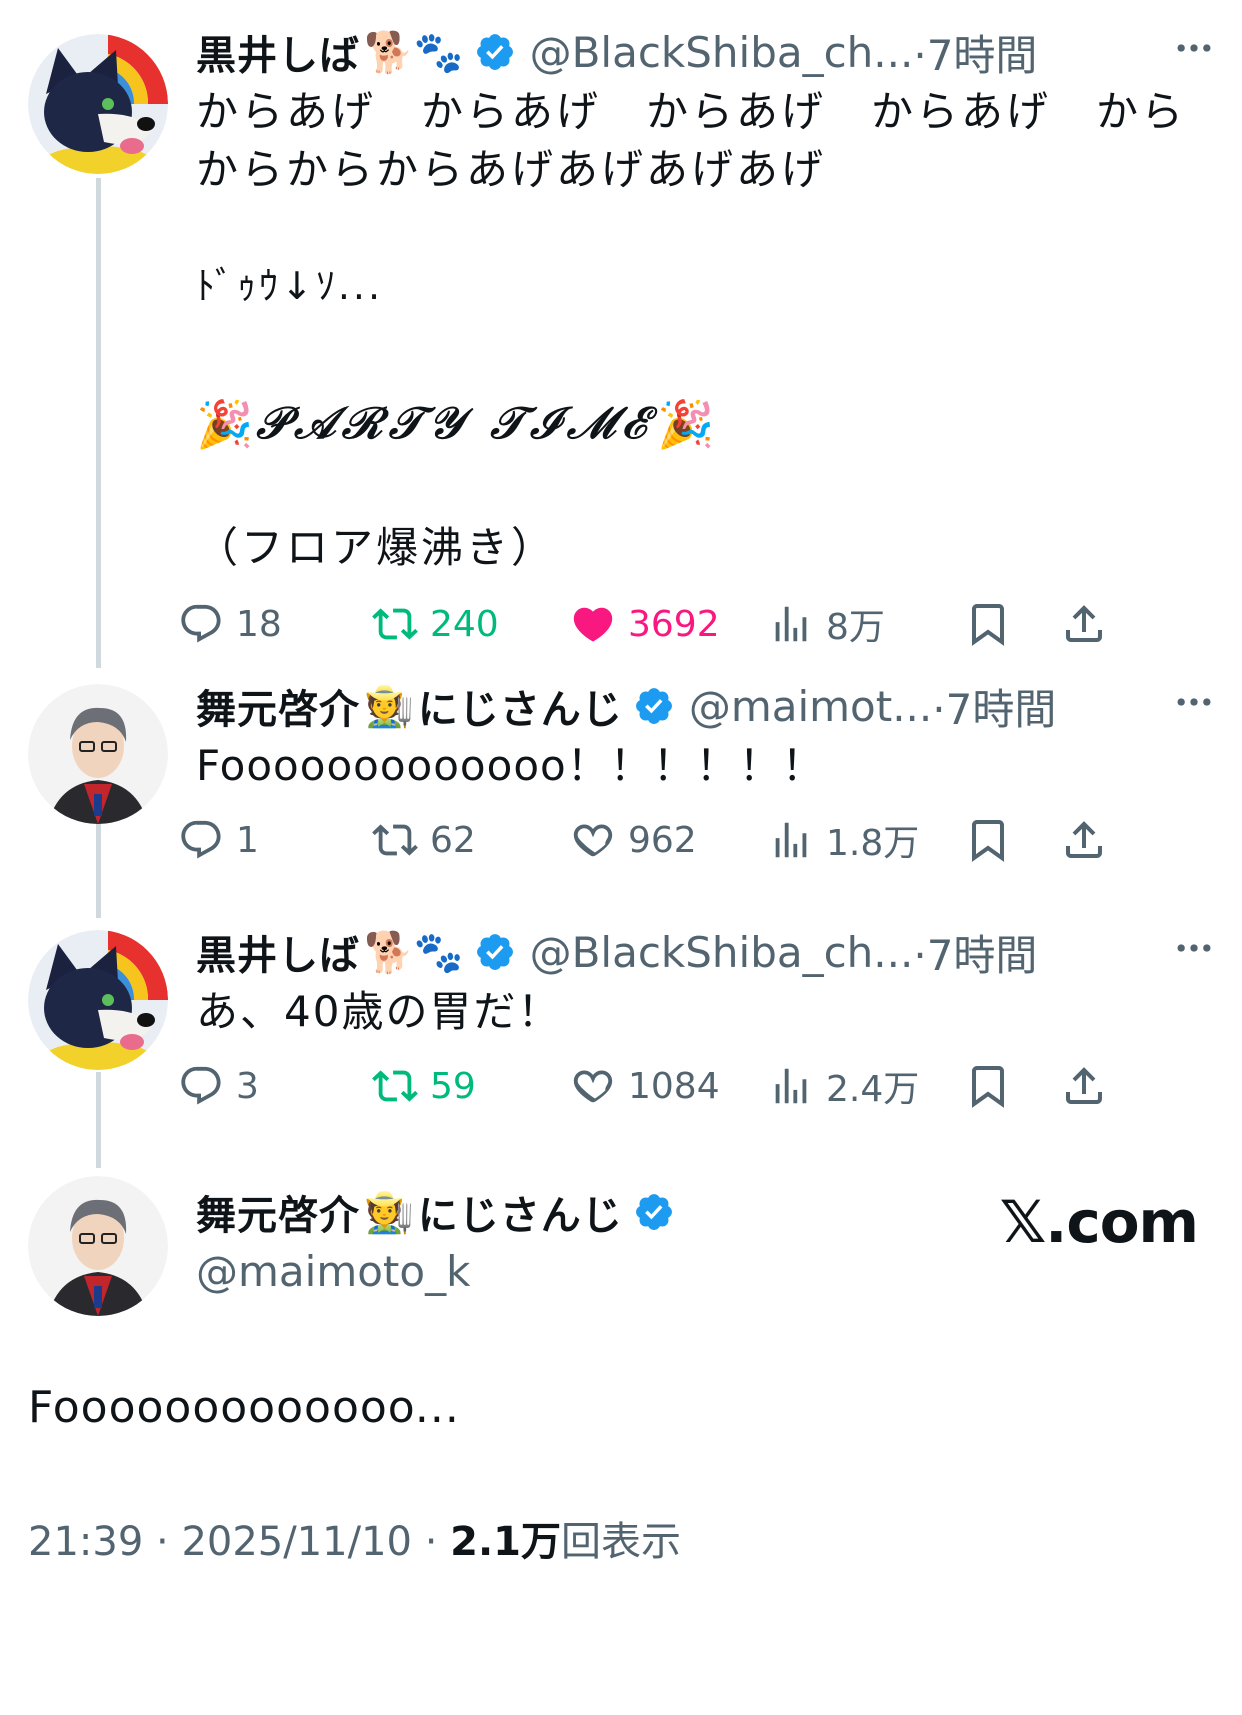 Image resolution: width=1242 pixels, height=1715 pixels. What do you see at coordinates (296, 1542) in the screenshot?
I see `post-date: 2025/11/10` at bounding box center [296, 1542].